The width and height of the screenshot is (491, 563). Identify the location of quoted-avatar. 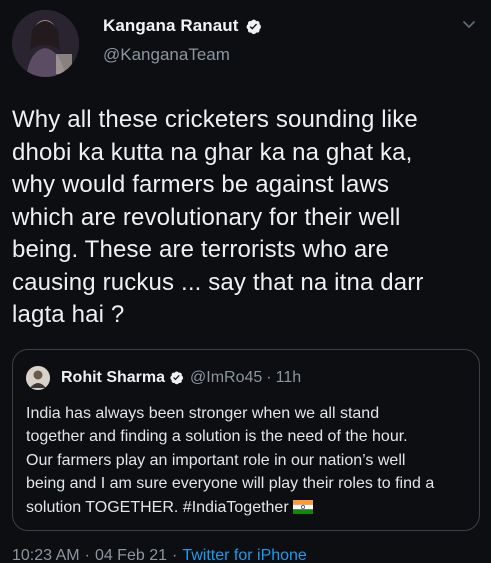
(38, 377).